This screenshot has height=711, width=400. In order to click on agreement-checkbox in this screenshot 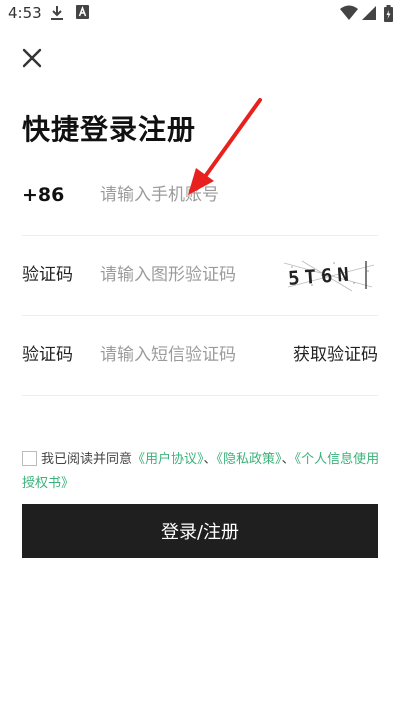, I will do `click(29, 458)`.